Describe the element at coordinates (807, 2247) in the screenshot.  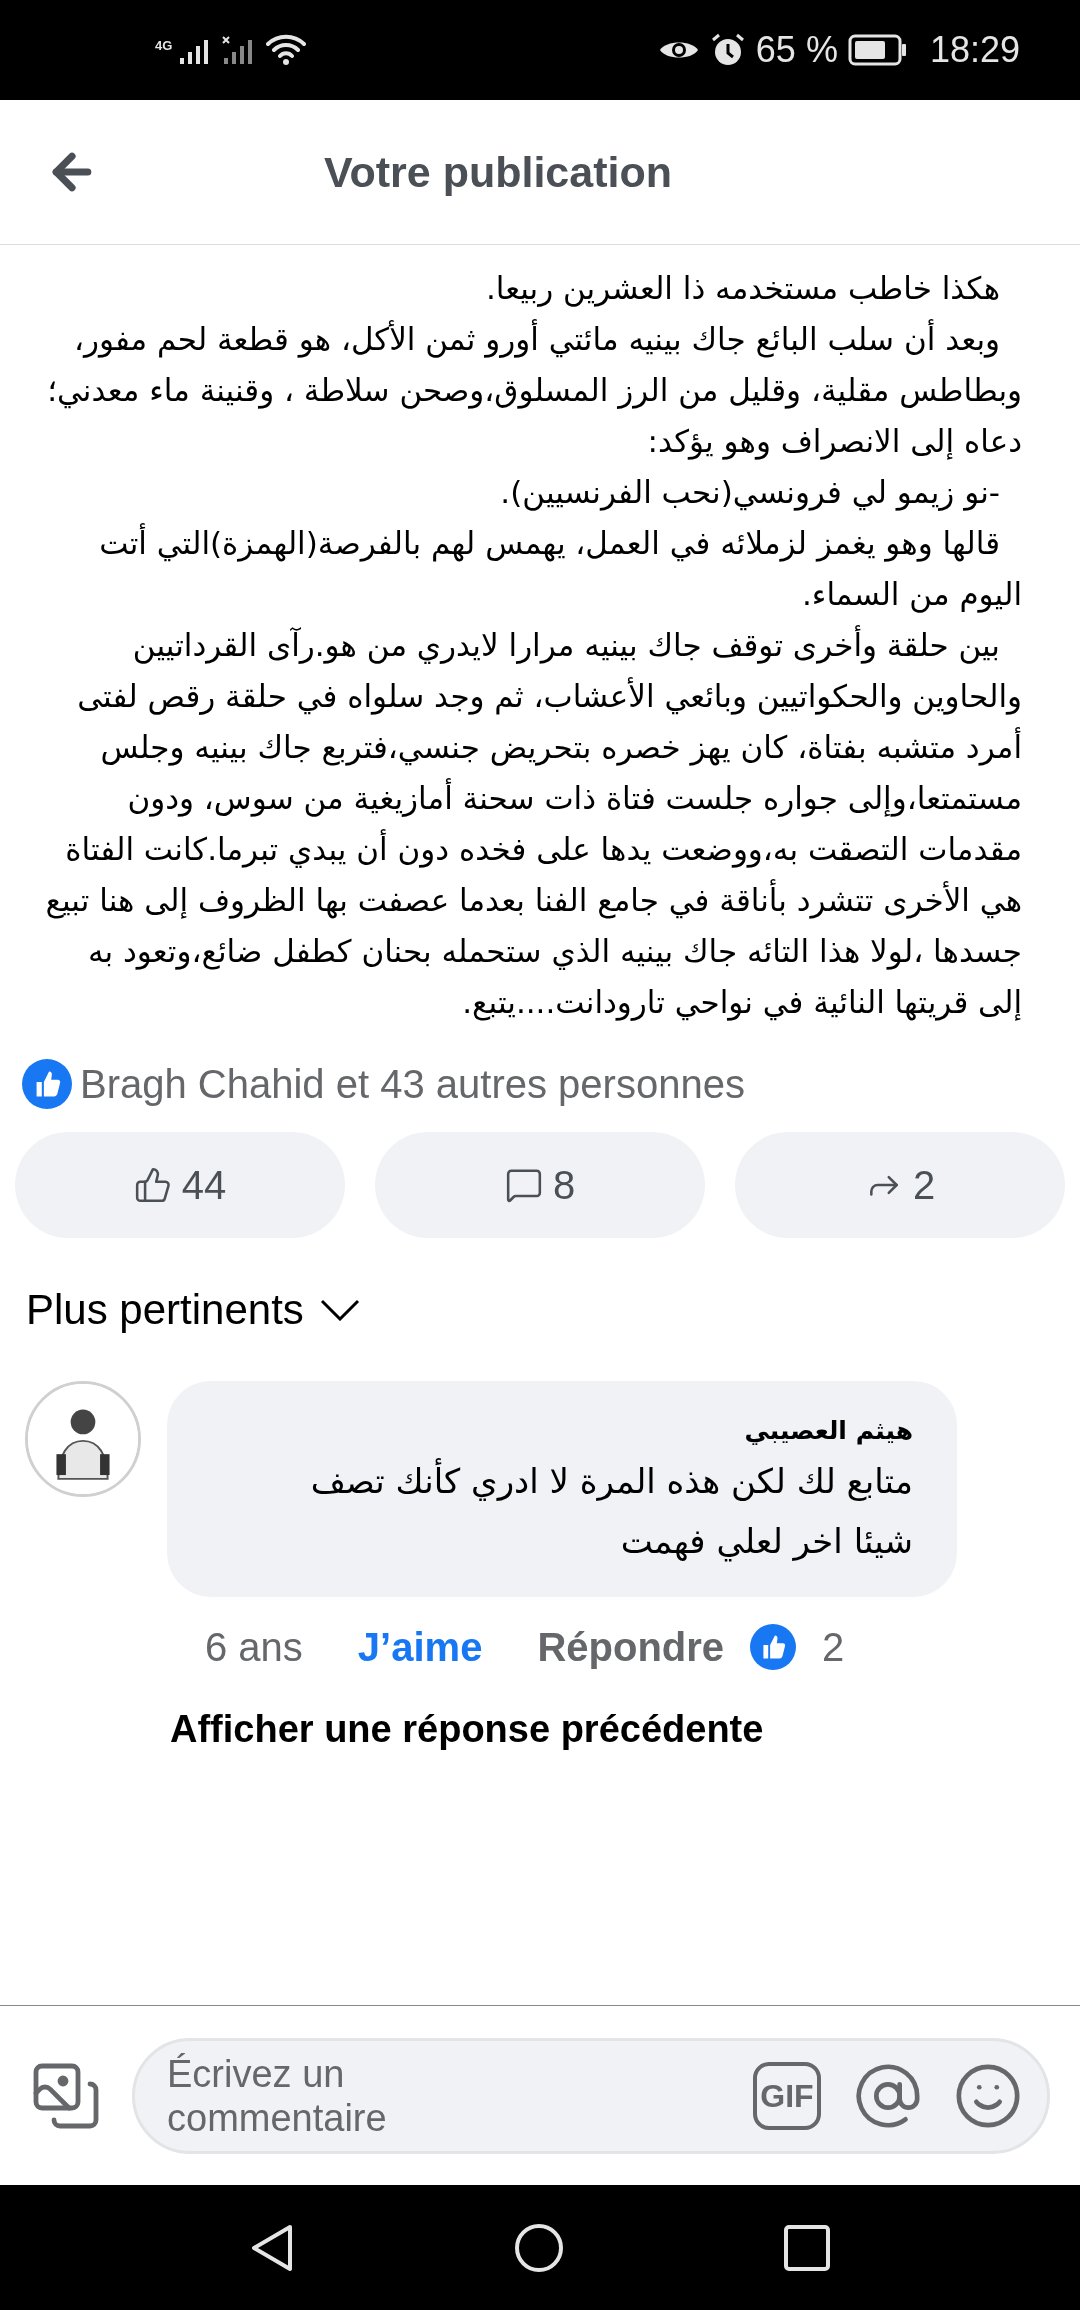
I see `recents-nav-icon` at that location.